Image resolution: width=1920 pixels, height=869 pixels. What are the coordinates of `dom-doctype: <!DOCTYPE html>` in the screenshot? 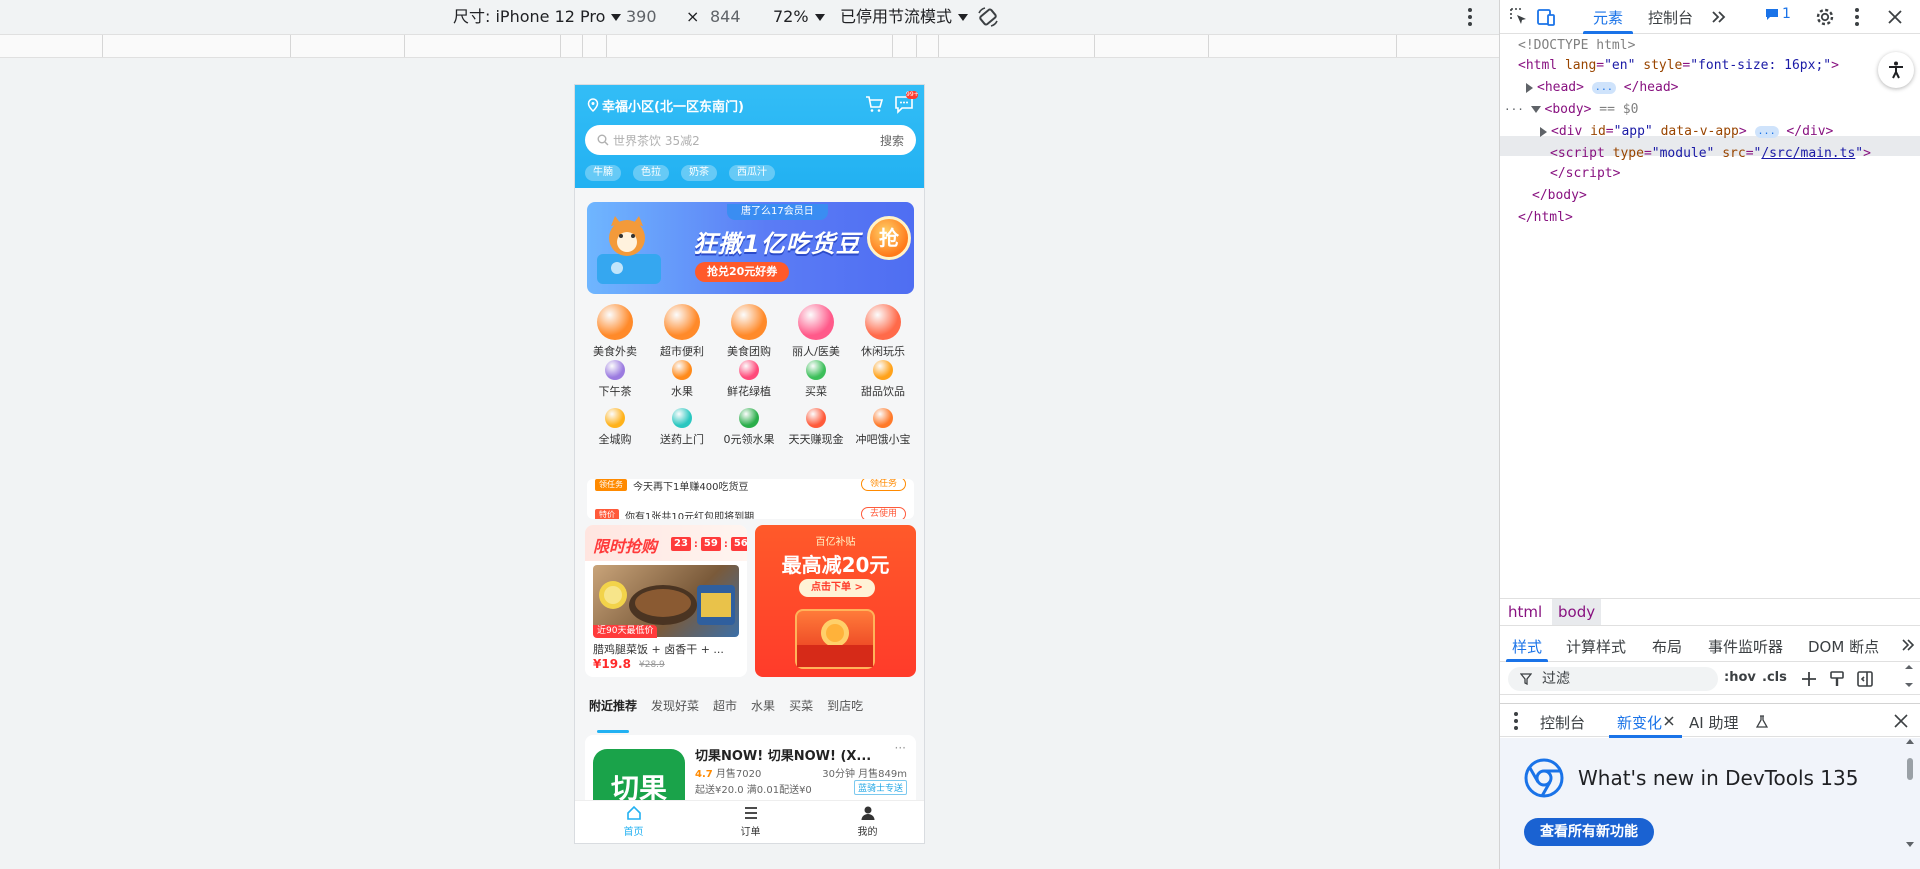 It's located at (1576, 46).